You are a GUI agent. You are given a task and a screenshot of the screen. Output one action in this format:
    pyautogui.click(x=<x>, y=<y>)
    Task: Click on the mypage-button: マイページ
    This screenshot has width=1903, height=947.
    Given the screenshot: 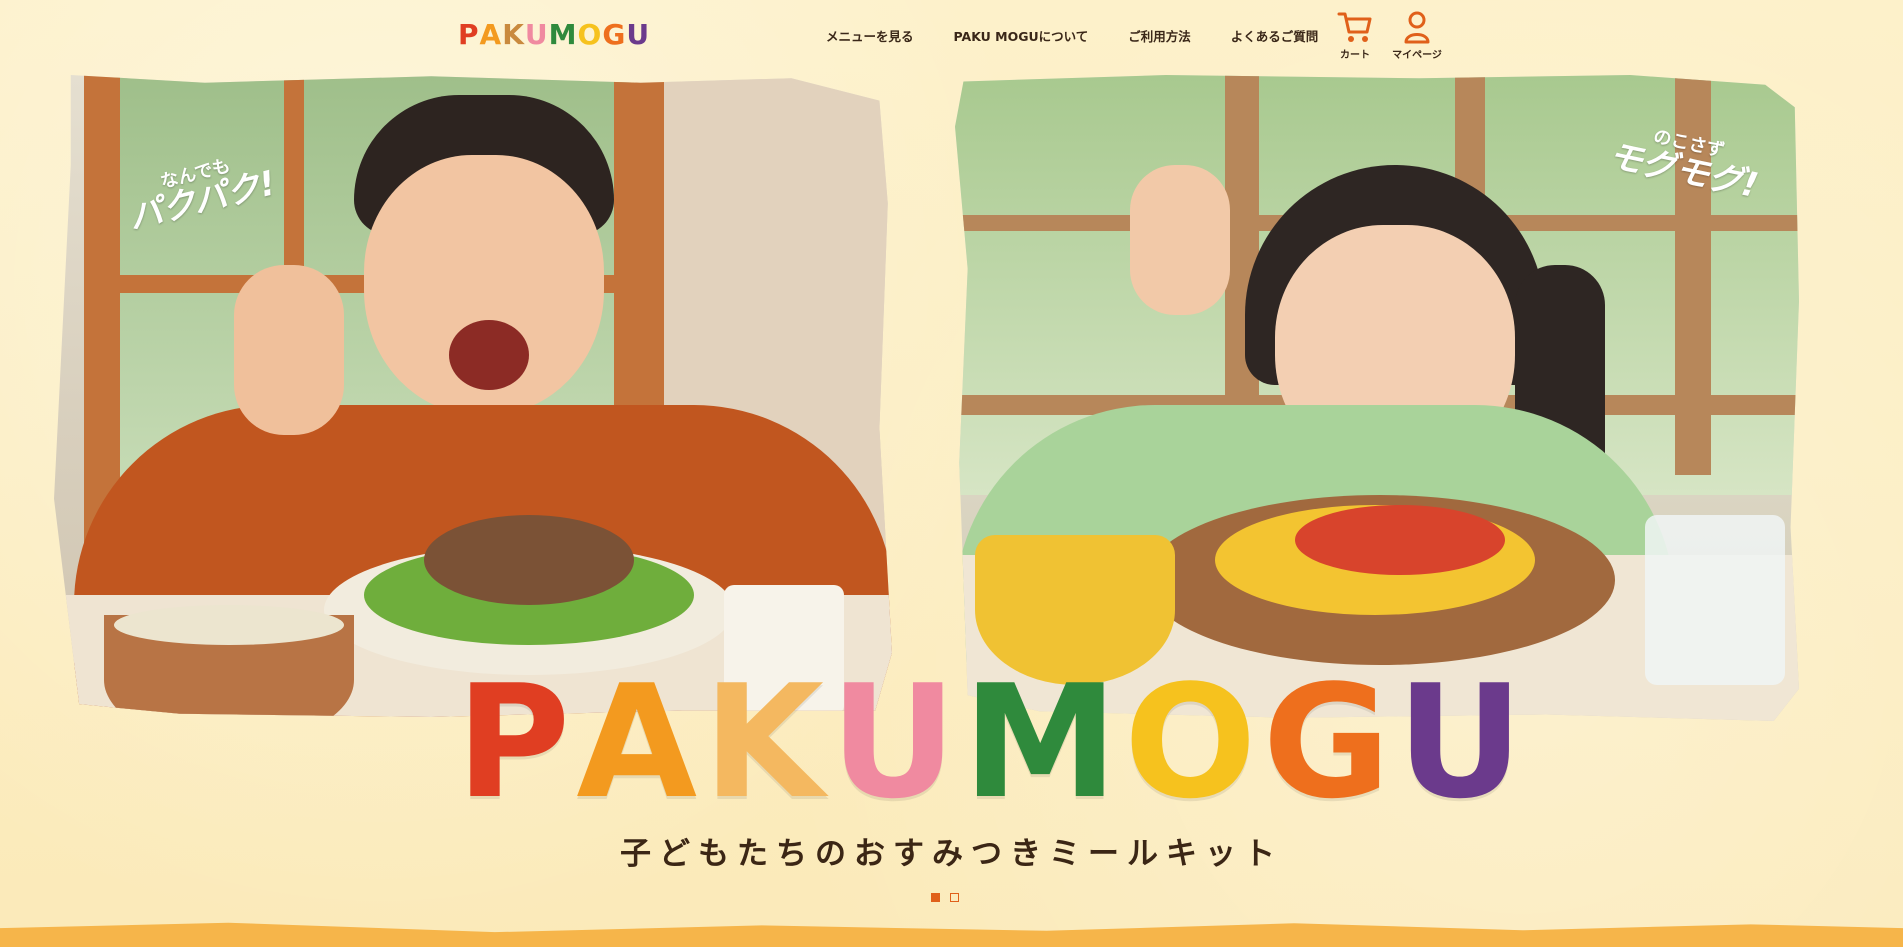 What is the action you would take?
    pyautogui.click(x=1417, y=35)
    